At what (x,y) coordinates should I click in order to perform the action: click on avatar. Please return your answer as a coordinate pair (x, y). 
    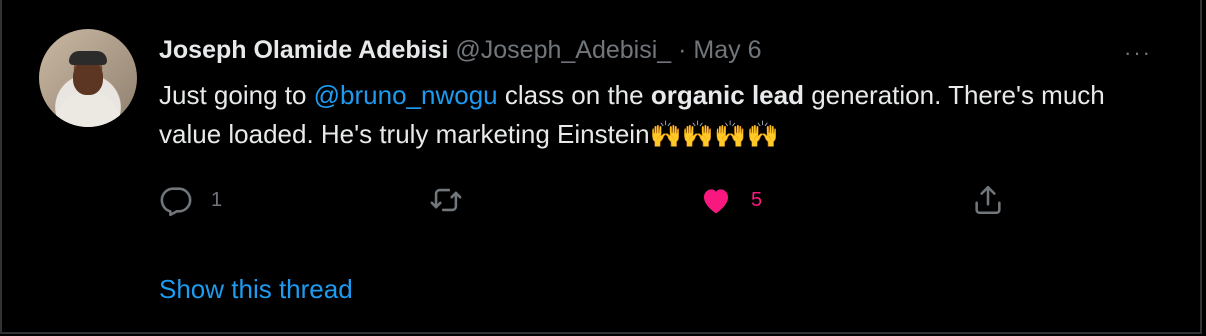
    Looking at the image, I should click on (88, 78).